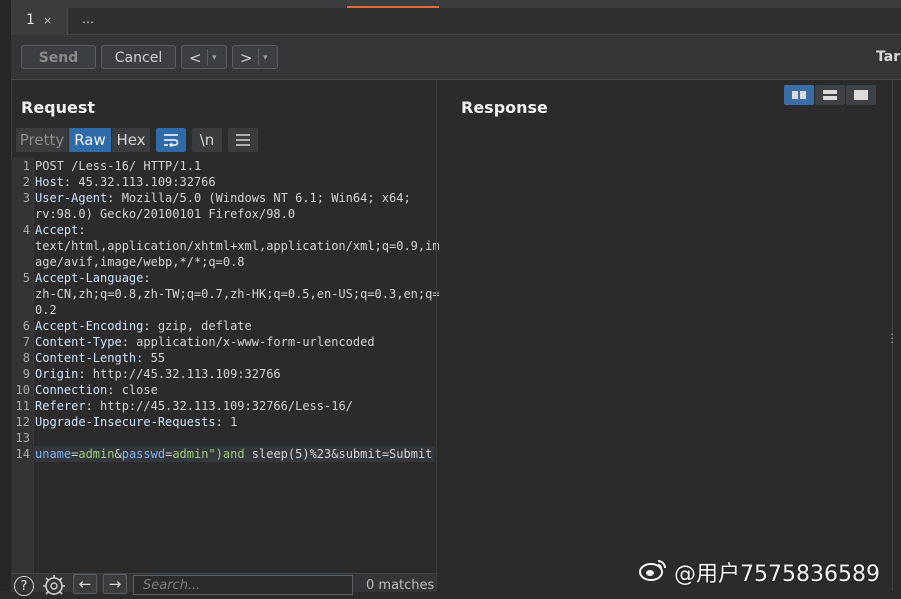  Describe the element at coordinates (248, 342) in the screenshot. I see `header-value: : application/x-www-form-urlencoded` at that location.